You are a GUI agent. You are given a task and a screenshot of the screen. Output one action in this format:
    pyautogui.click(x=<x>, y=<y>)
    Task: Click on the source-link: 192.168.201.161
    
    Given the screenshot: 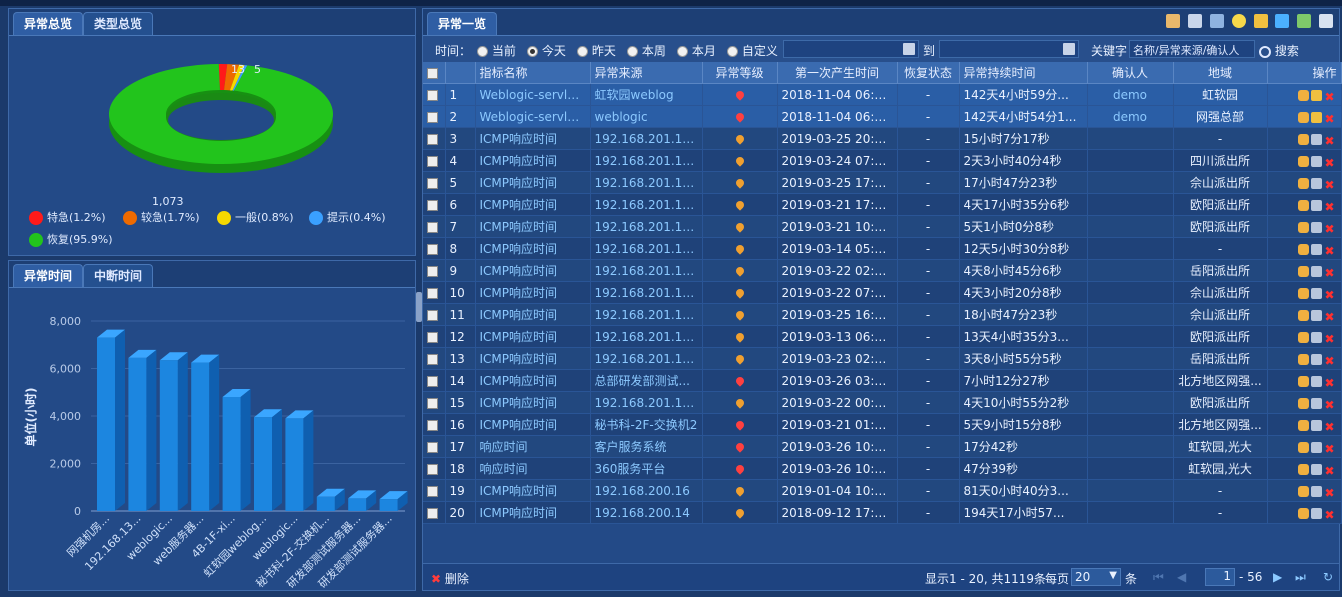 What is the action you would take?
    pyautogui.click(x=646, y=336)
    